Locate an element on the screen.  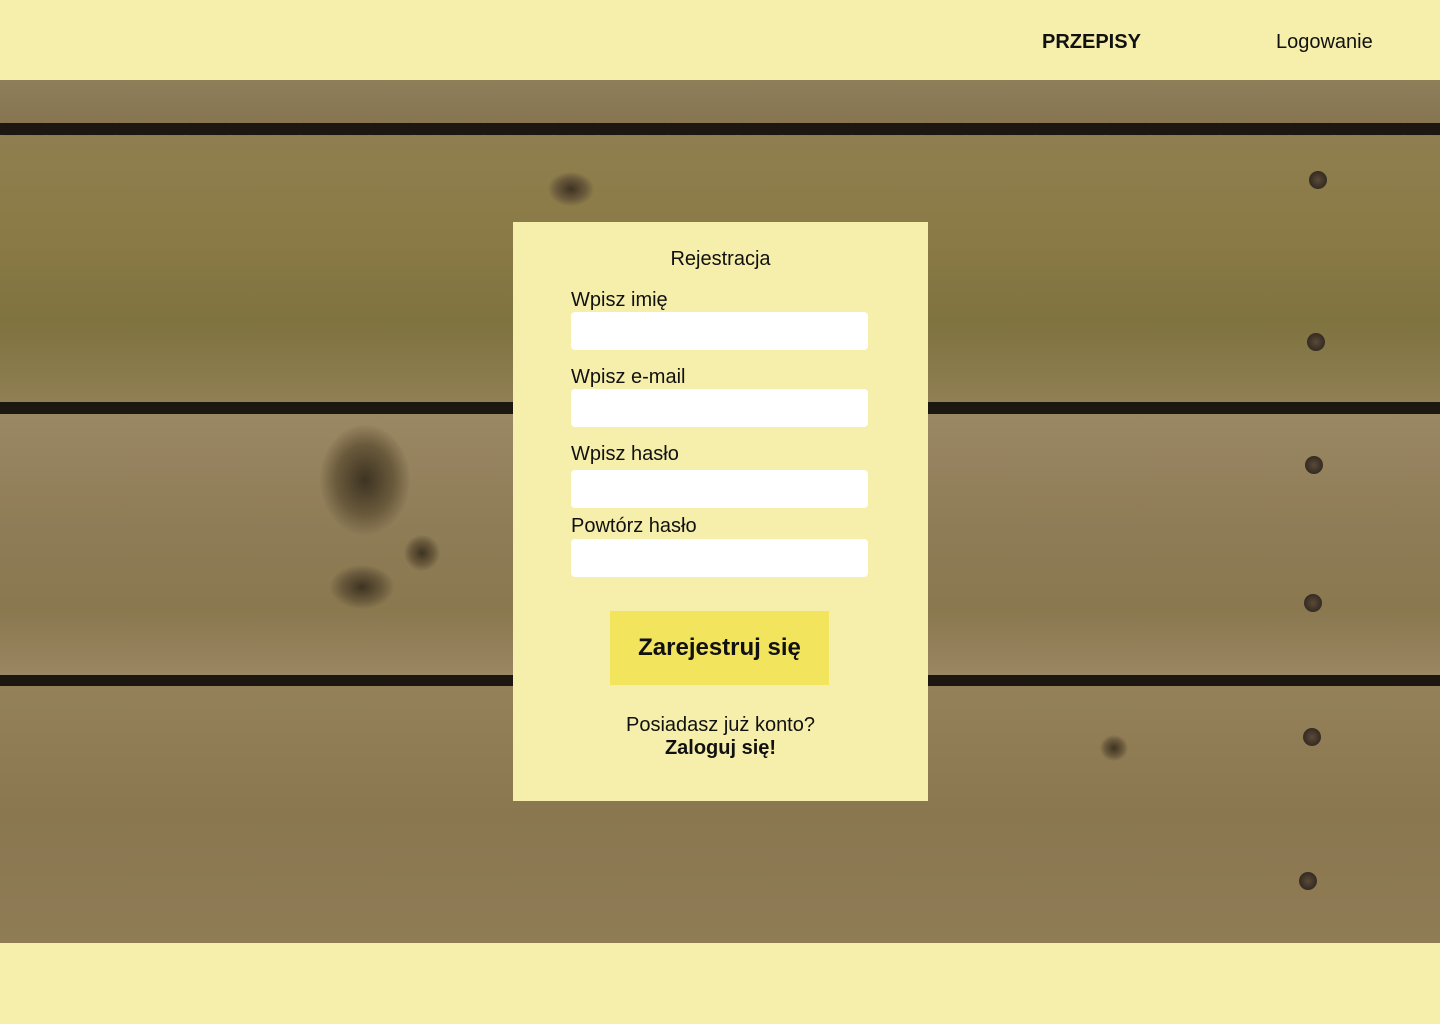
email-label: Wpisz e-mail is located at coordinates (628, 377).